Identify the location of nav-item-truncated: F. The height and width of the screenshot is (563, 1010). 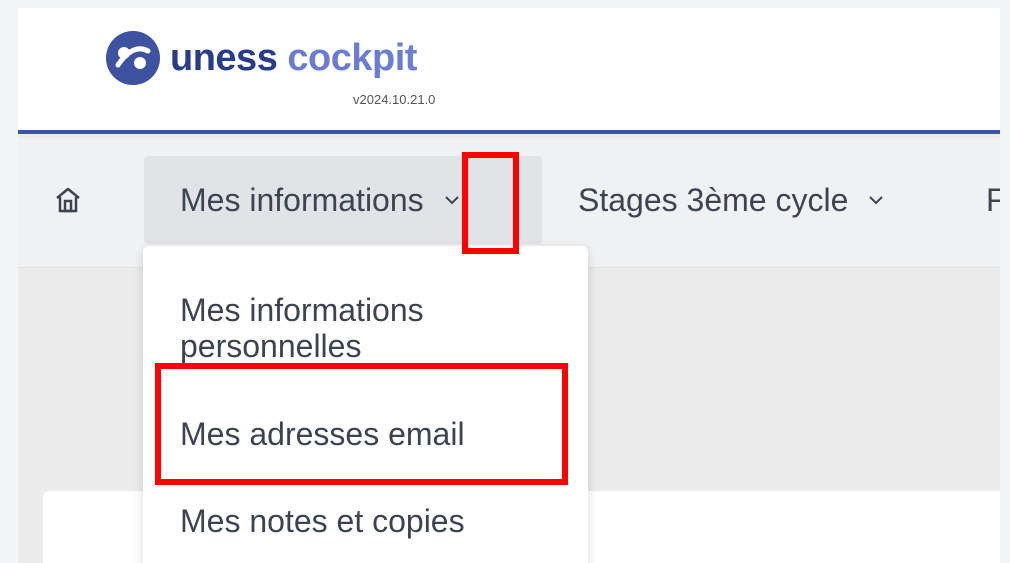
(993, 200).